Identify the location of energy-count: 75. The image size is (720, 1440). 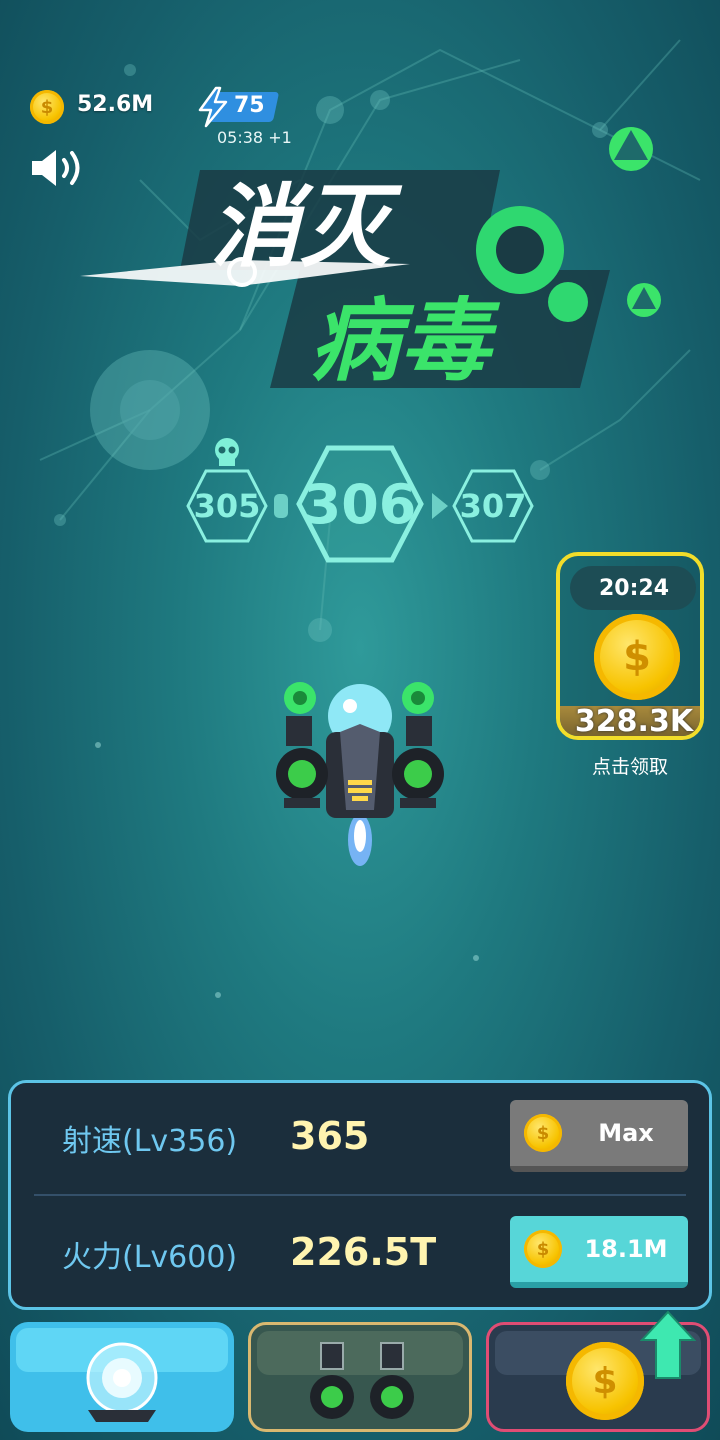
(249, 105).